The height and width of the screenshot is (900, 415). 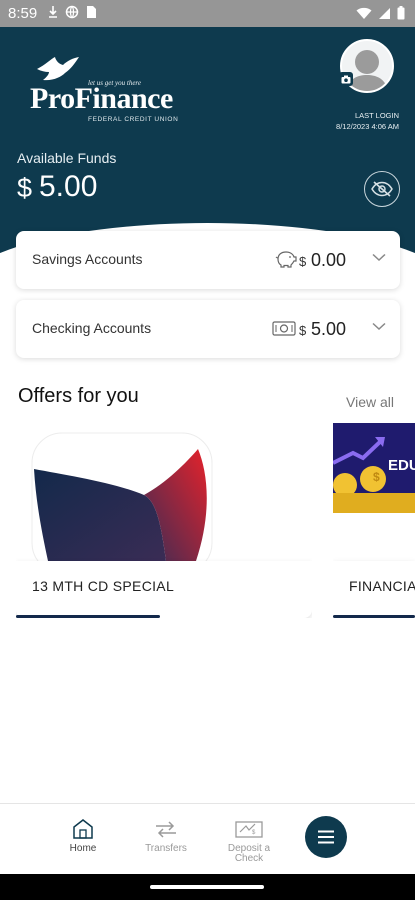 I want to click on last-login-label: LAST LOGIN, so click(x=376, y=115).